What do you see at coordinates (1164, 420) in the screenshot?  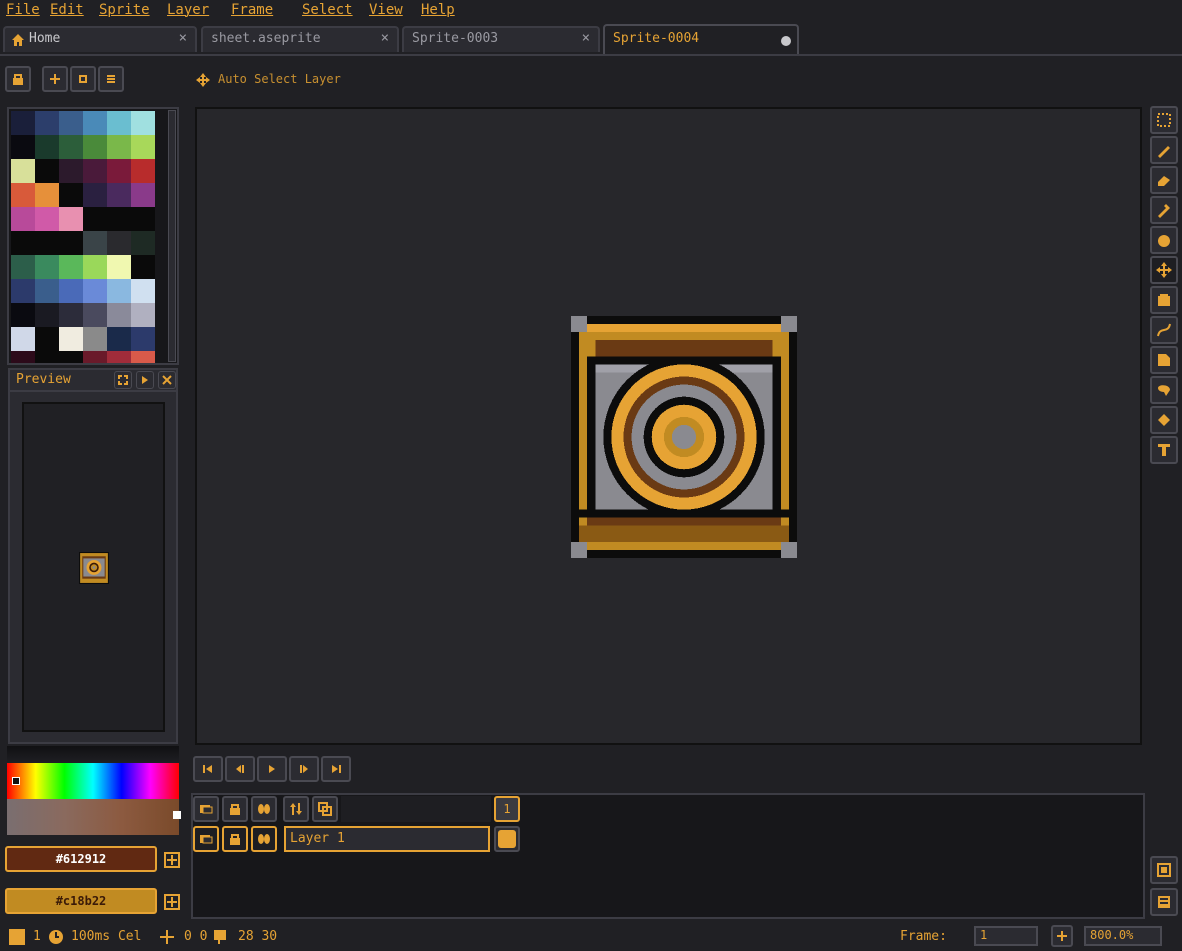 I see `blur-tool-icon` at bounding box center [1164, 420].